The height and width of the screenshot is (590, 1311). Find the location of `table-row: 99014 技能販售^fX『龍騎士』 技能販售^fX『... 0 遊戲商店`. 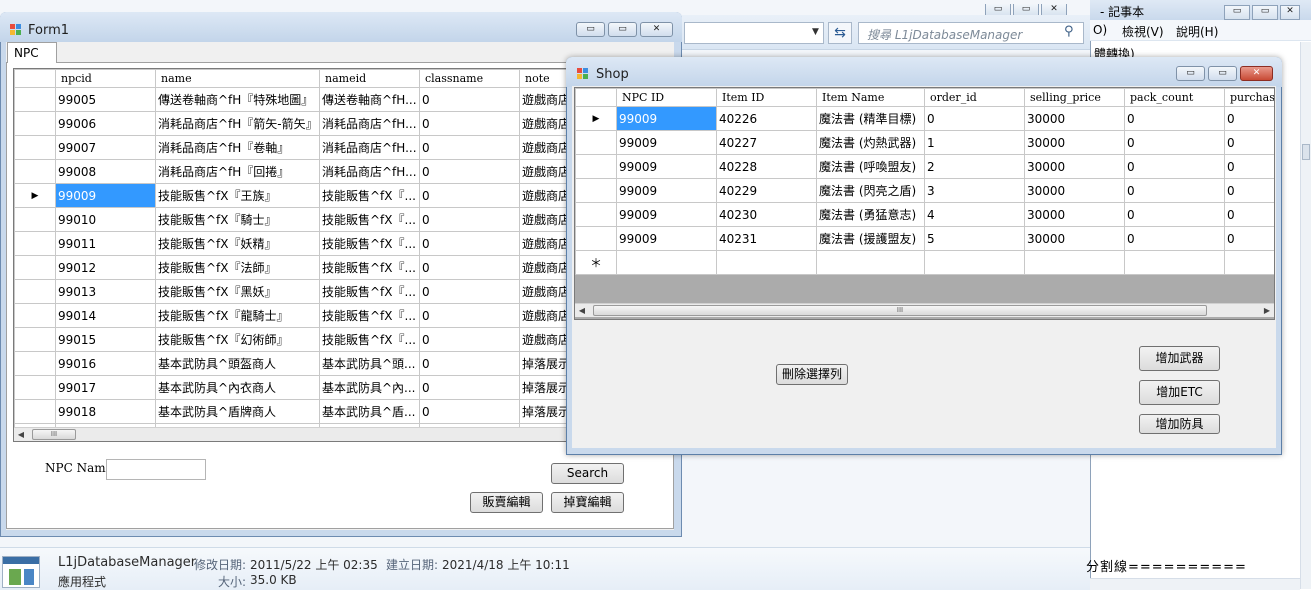

table-row: 99014 技能販售^fX『龍騎士』 技能販售^fX『... 0 遊戲商店 is located at coordinates (291, 315).